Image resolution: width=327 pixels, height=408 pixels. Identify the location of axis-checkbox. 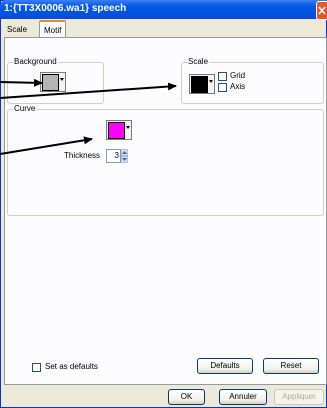
(222, 87).